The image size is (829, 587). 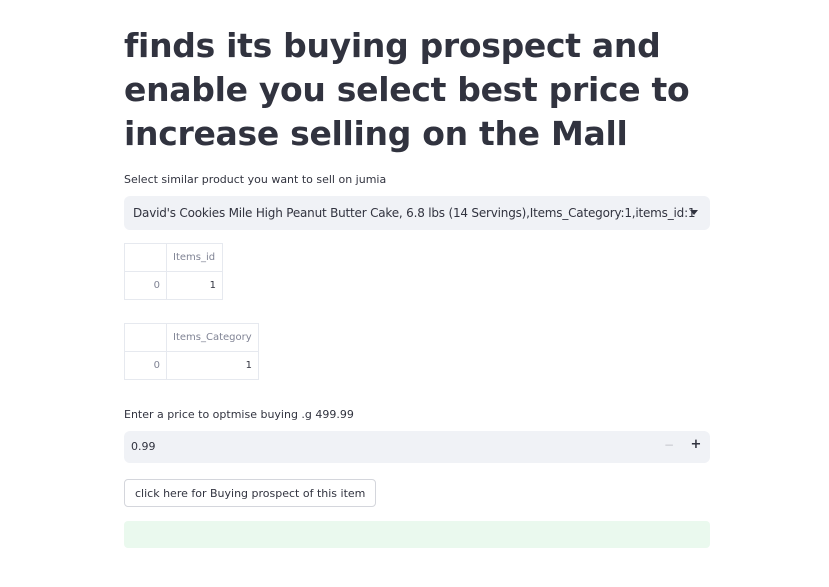 What do you see at coordinates (194, 257) in the screenshot?
I see `column-header-items-id: Items_id` at bounding box center [194, 257].